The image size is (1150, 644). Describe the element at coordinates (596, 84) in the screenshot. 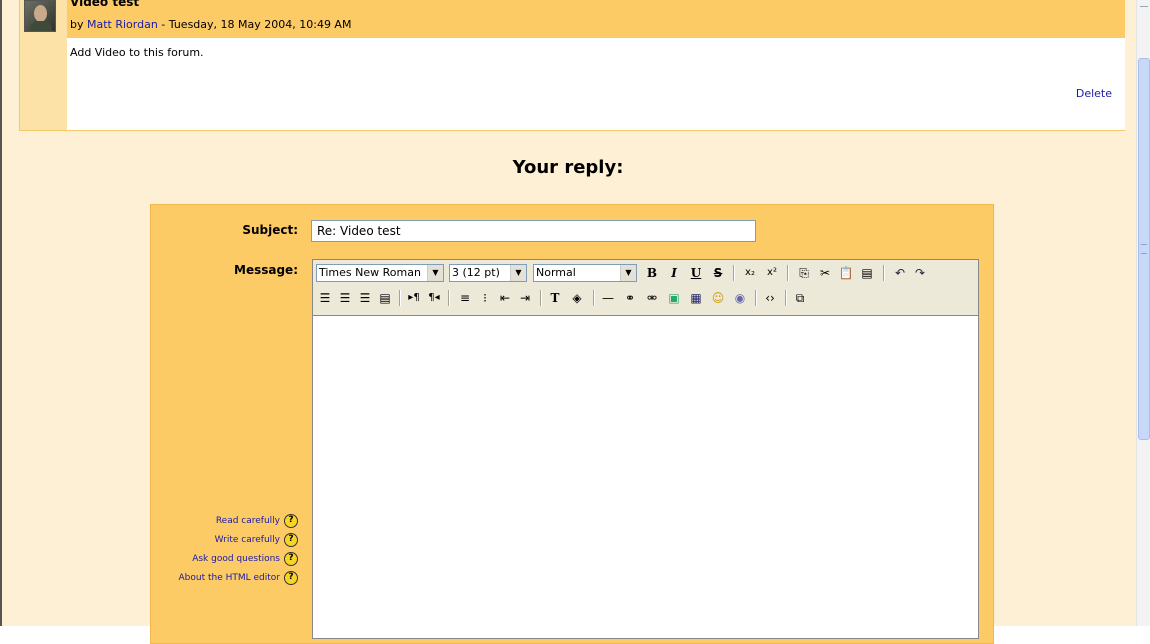

I see `post-body: Add Video to this forum. Delete` at that location.